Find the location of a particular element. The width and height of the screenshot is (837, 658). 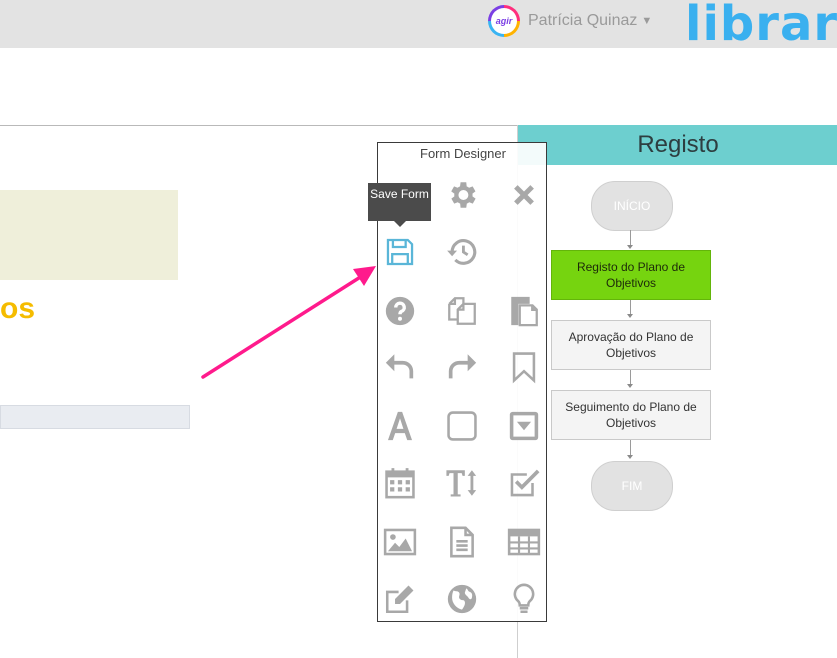

text-size-tool is located at coordinates (462, 483).